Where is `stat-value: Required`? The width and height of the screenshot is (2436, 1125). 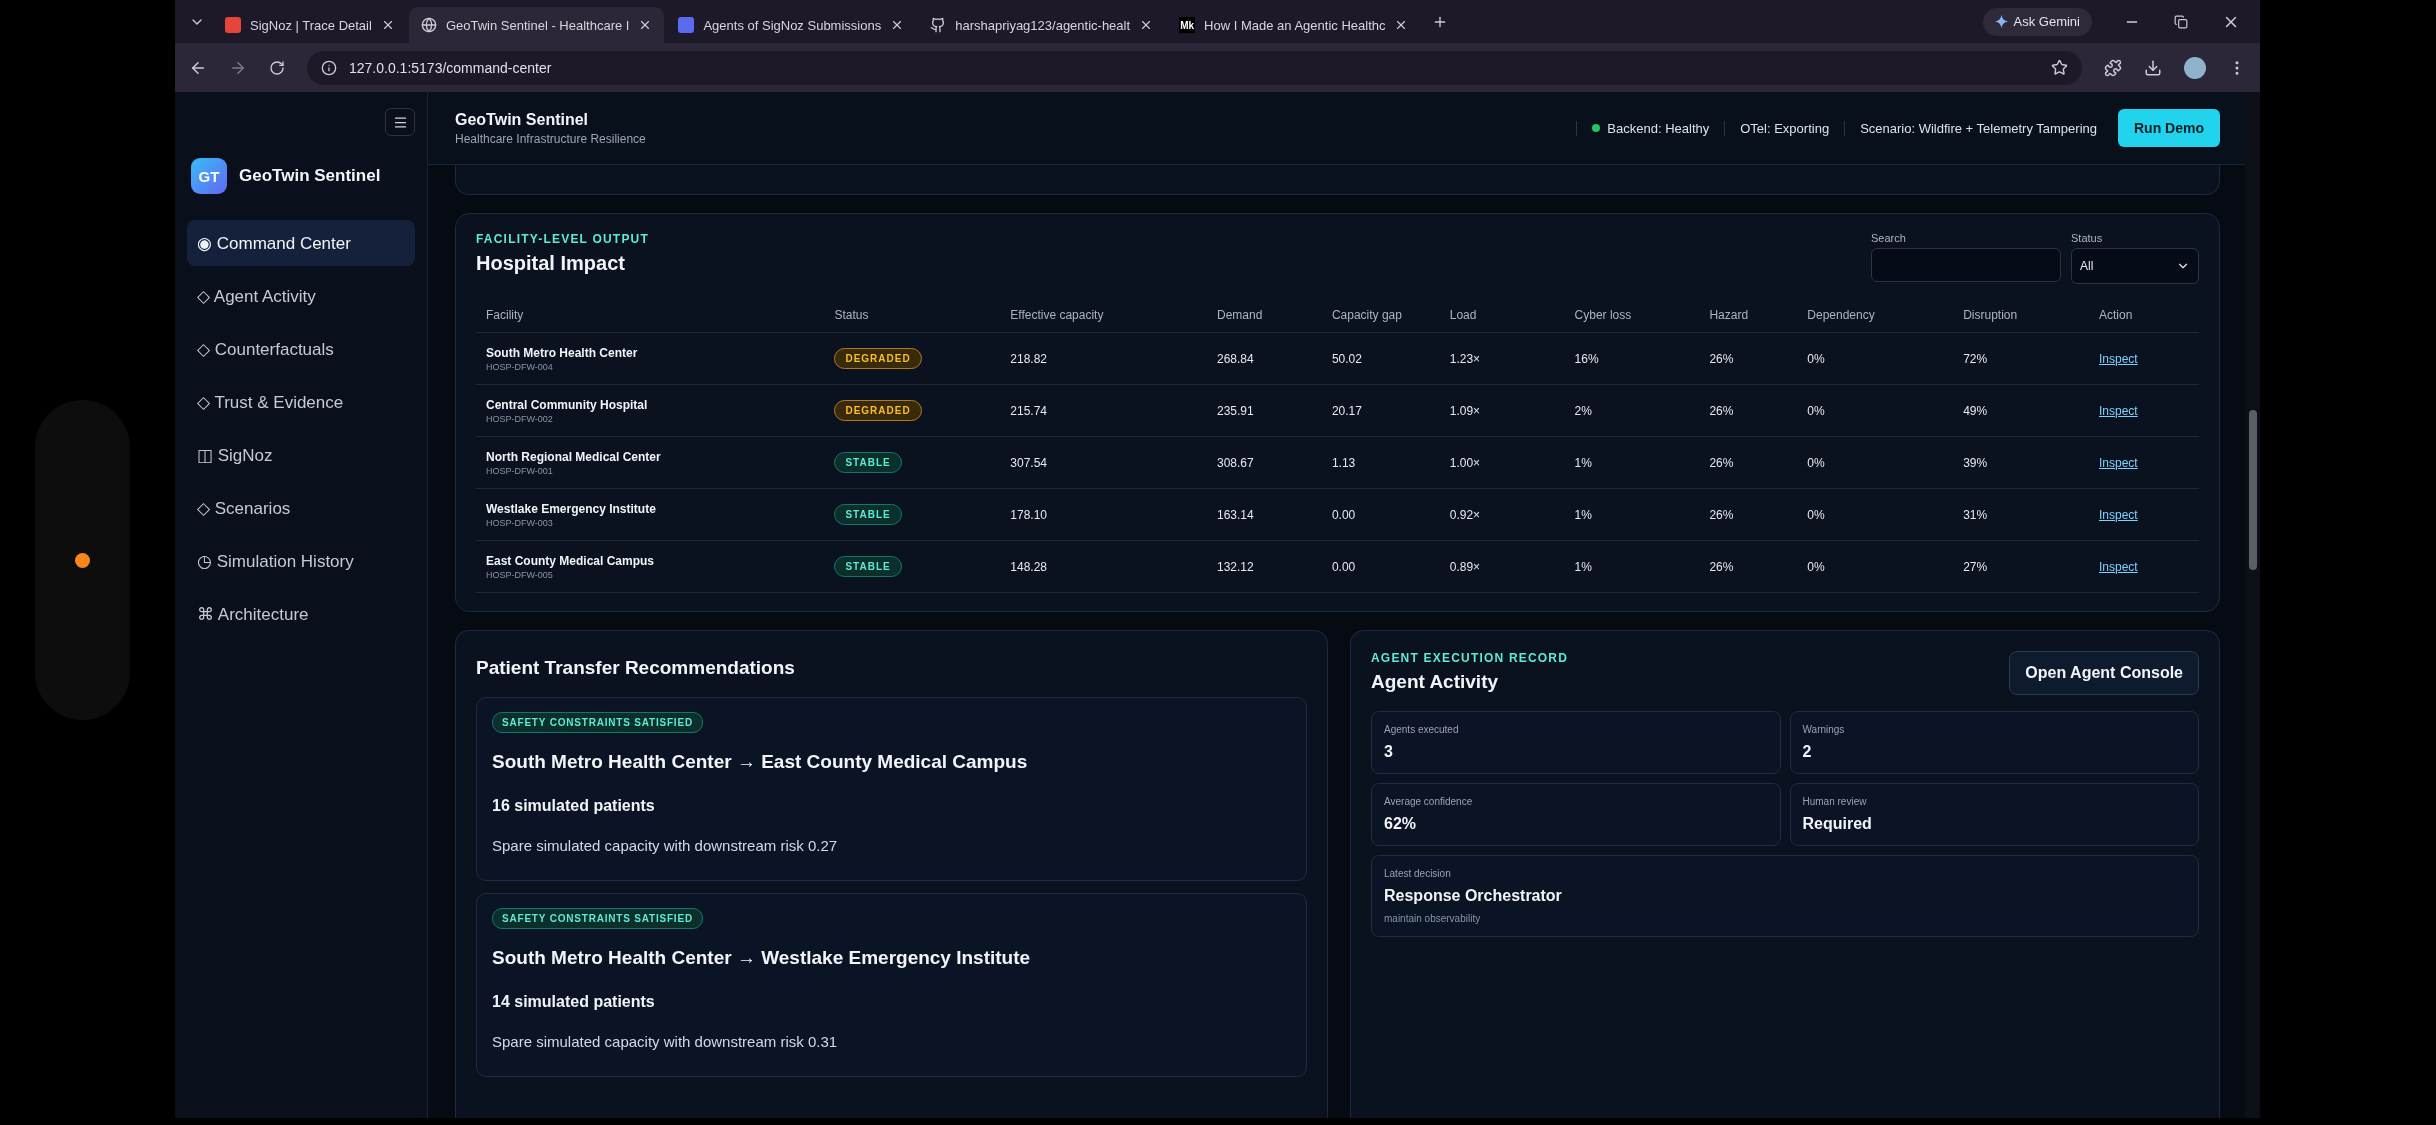
stat-value: Required is located at coordinates (1837, 824).